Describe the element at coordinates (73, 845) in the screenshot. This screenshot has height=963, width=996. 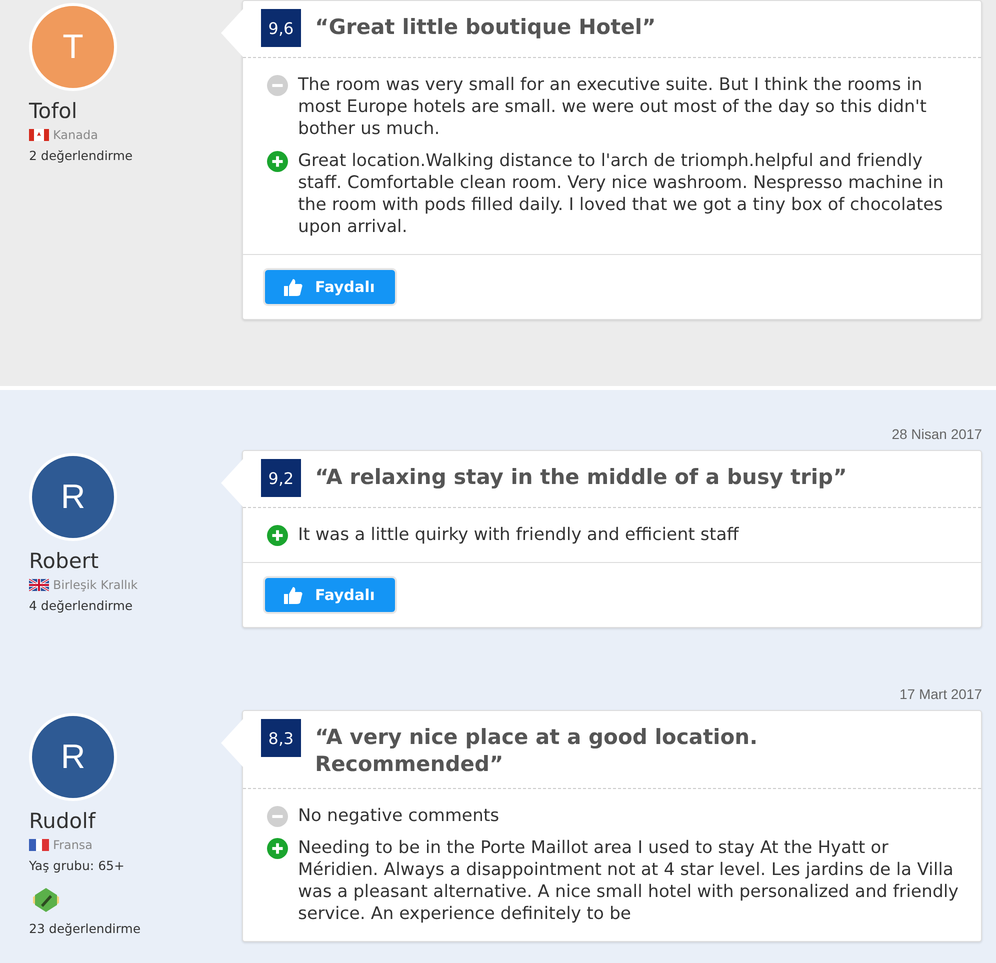
I see `reviewer-country: Fransa` at that location.